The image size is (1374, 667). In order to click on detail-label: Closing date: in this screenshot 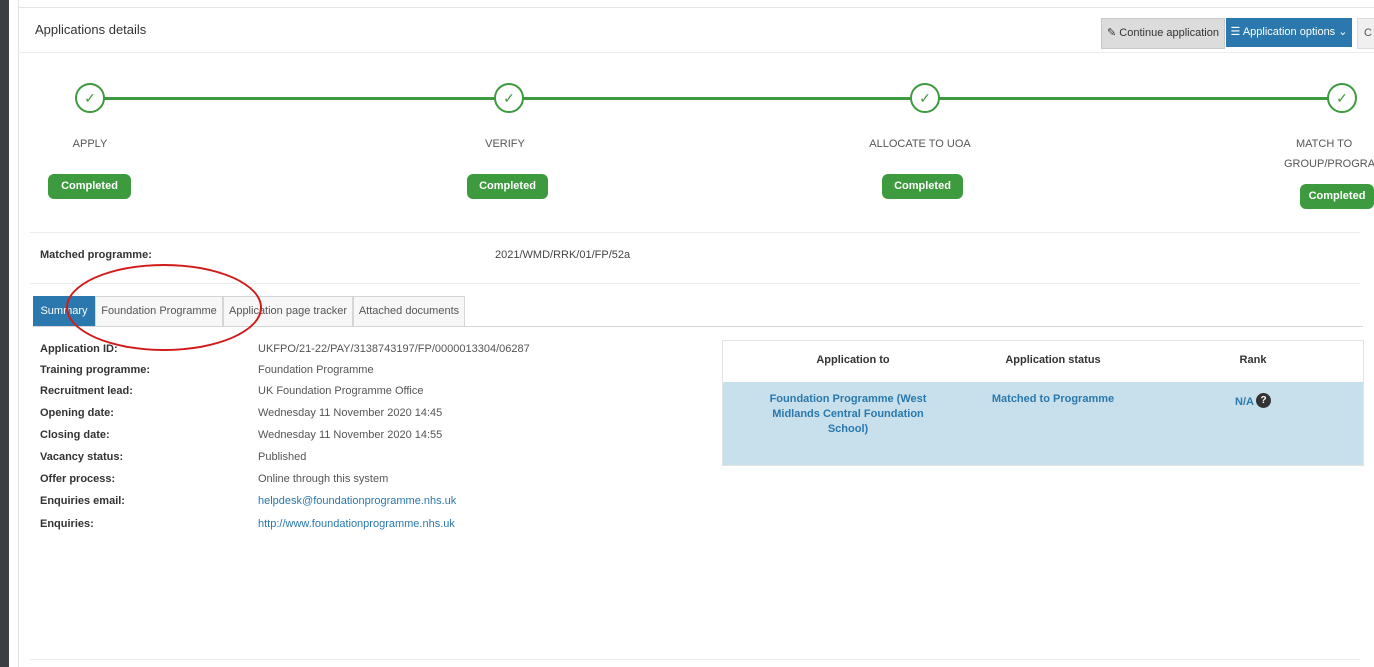, I will do `click(75, 435)`.